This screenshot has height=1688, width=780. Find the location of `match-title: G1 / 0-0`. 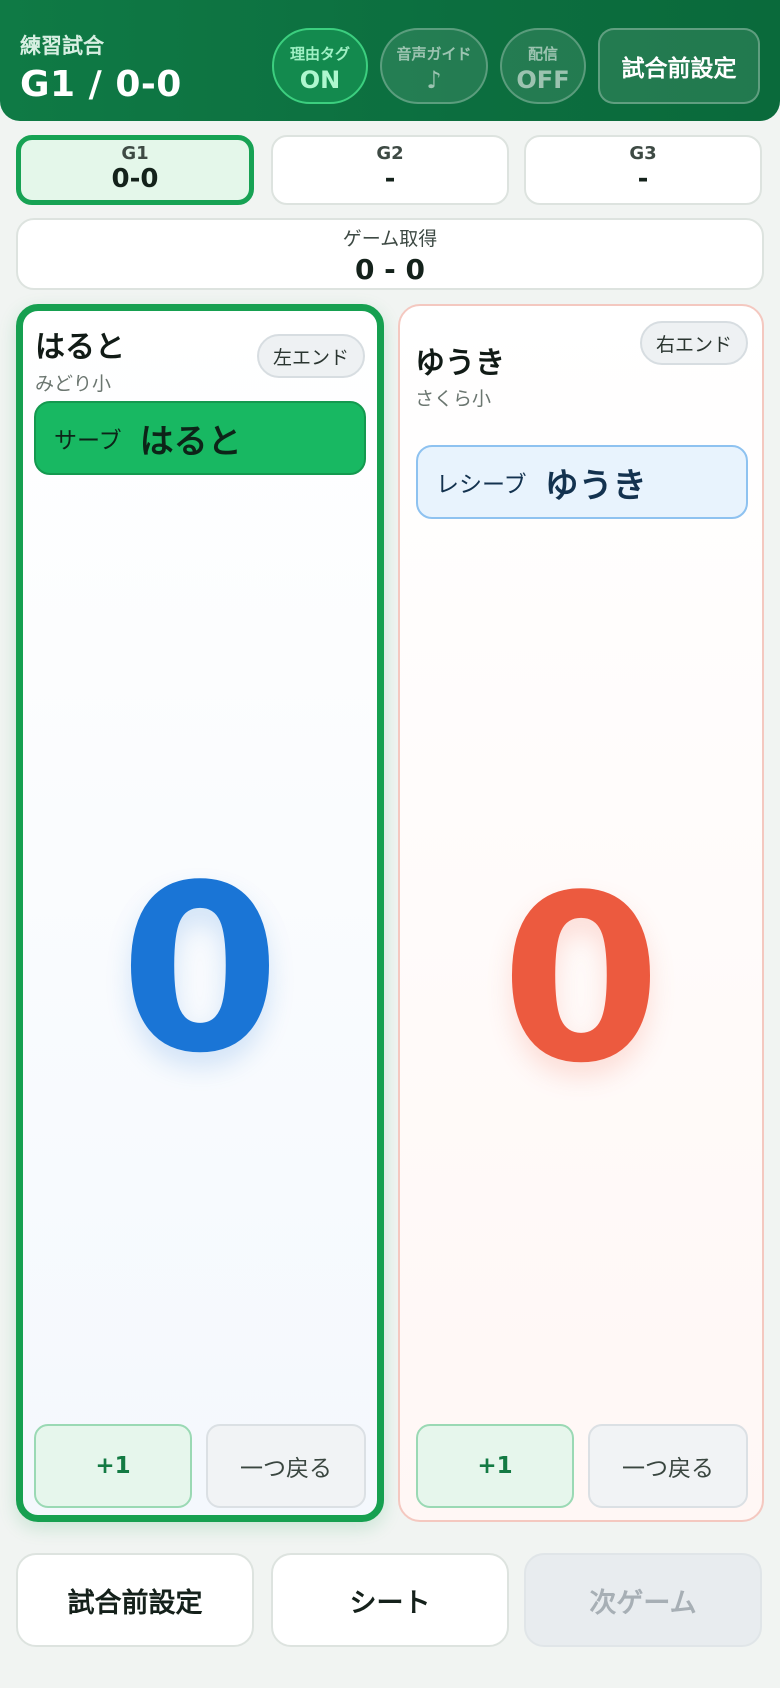

match-title: G1 / 0-0 is located at coordinates (101, 84).